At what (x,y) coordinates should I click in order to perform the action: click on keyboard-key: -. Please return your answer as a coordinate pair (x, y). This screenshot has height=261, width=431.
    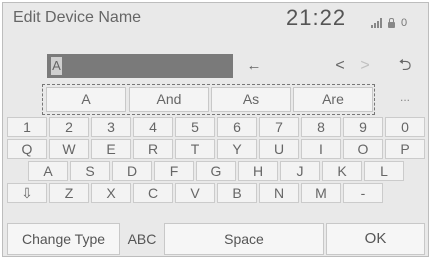
    Looking at the image, I should click on (363, 193).